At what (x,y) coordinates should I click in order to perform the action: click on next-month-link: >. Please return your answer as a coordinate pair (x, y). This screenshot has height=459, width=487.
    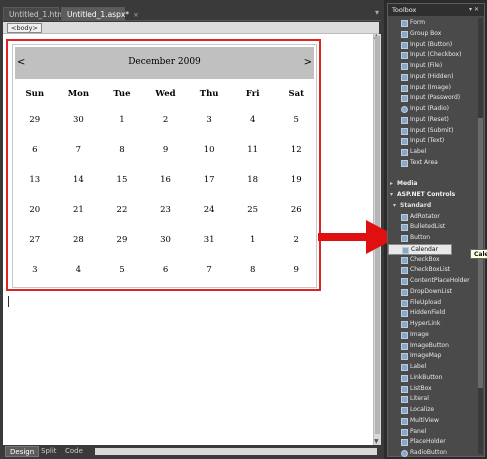
    Looking at the image, I should click on (308, 62).